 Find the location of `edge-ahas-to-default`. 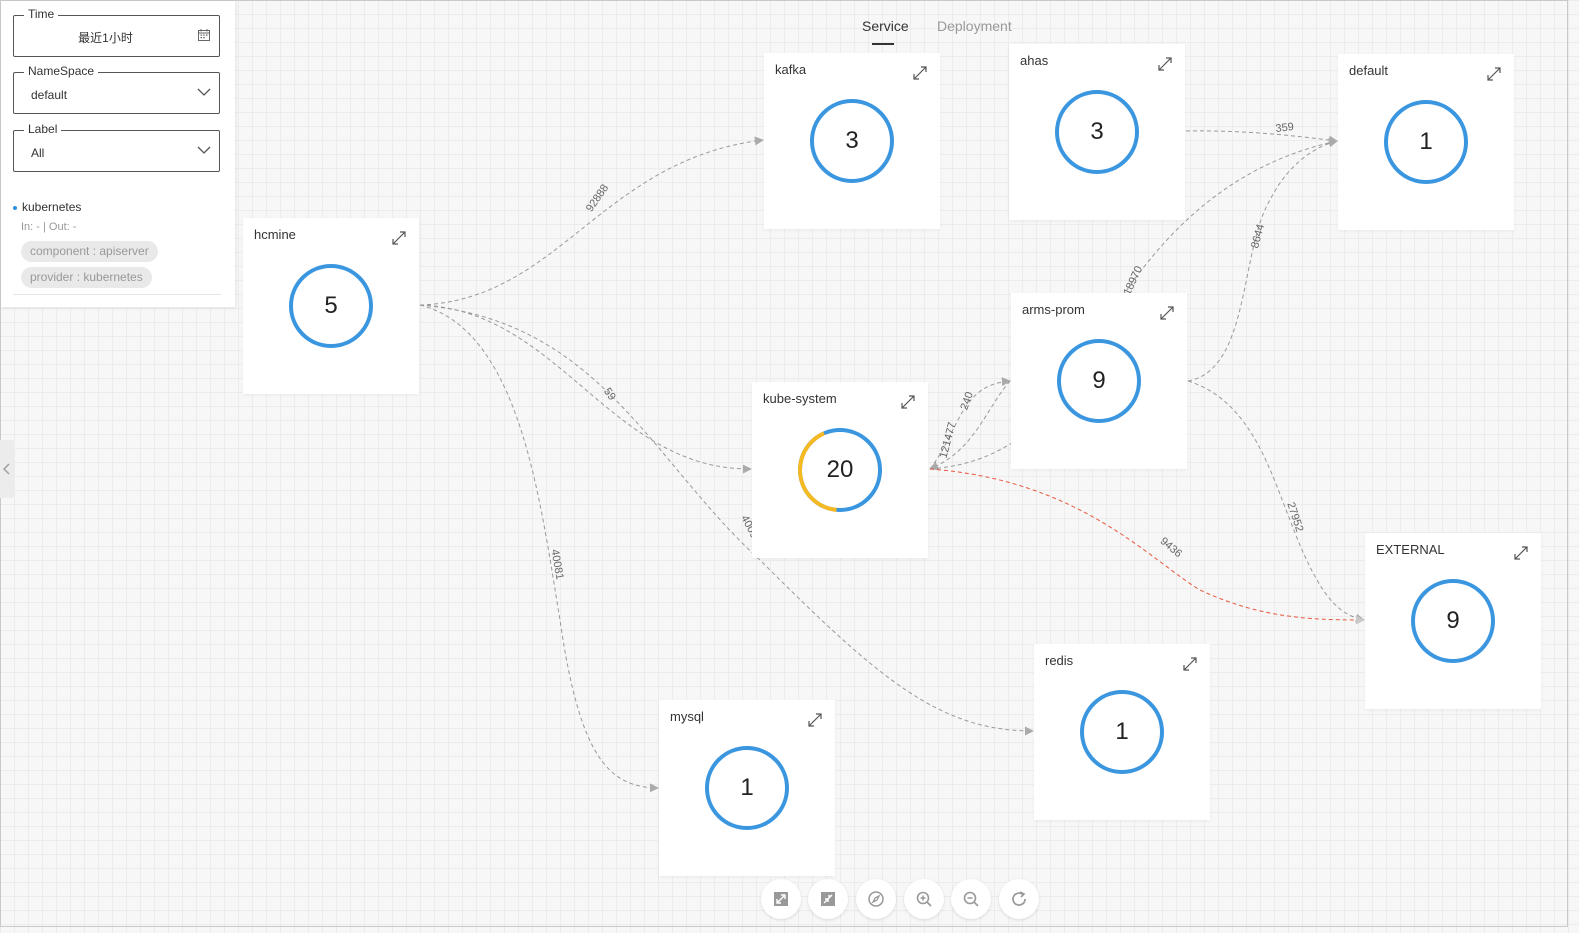

edge-ahas-to-default is located at coordinates (1261, 137).